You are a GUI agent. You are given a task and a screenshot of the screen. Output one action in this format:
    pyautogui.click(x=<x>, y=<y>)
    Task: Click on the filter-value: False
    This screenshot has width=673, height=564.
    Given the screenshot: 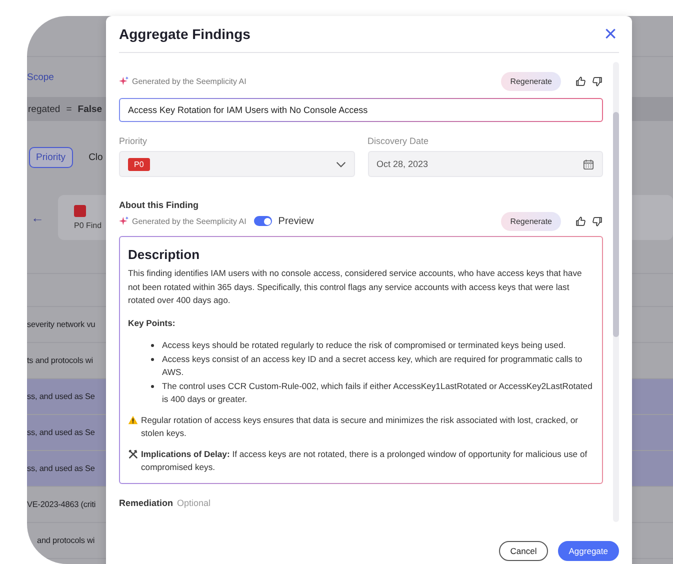 What is the action you would take?
    pyautogui.click(x=90, y=109)
    